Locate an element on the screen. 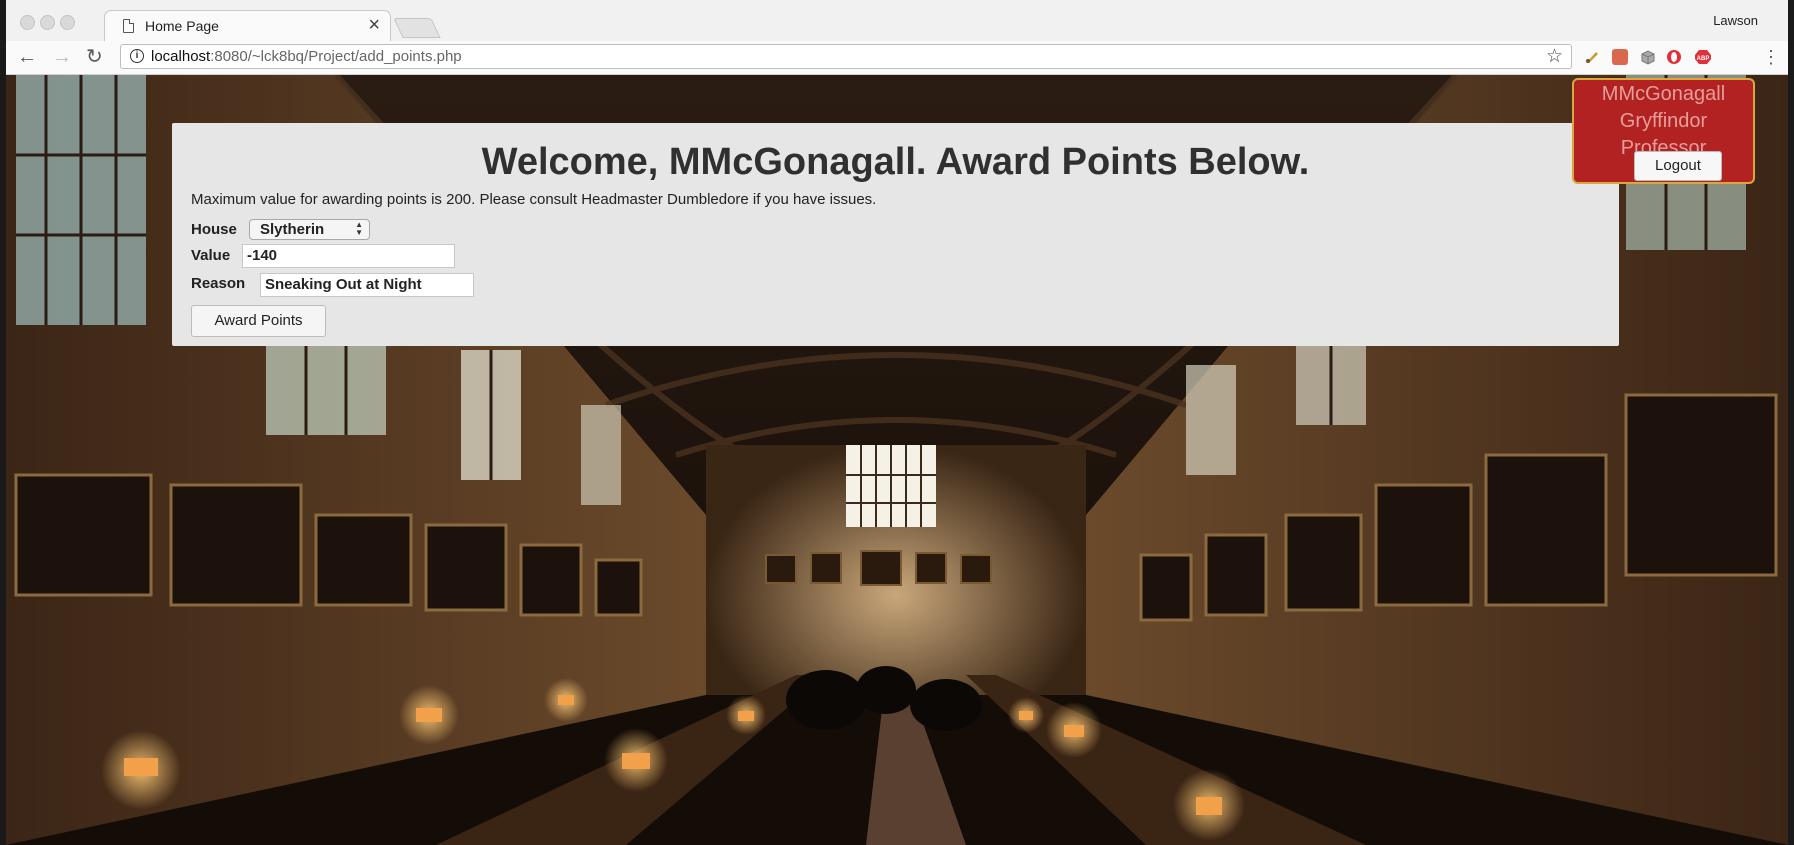  house-select: Slytherin ▲ ▼ is located at coordinates (309, 229).